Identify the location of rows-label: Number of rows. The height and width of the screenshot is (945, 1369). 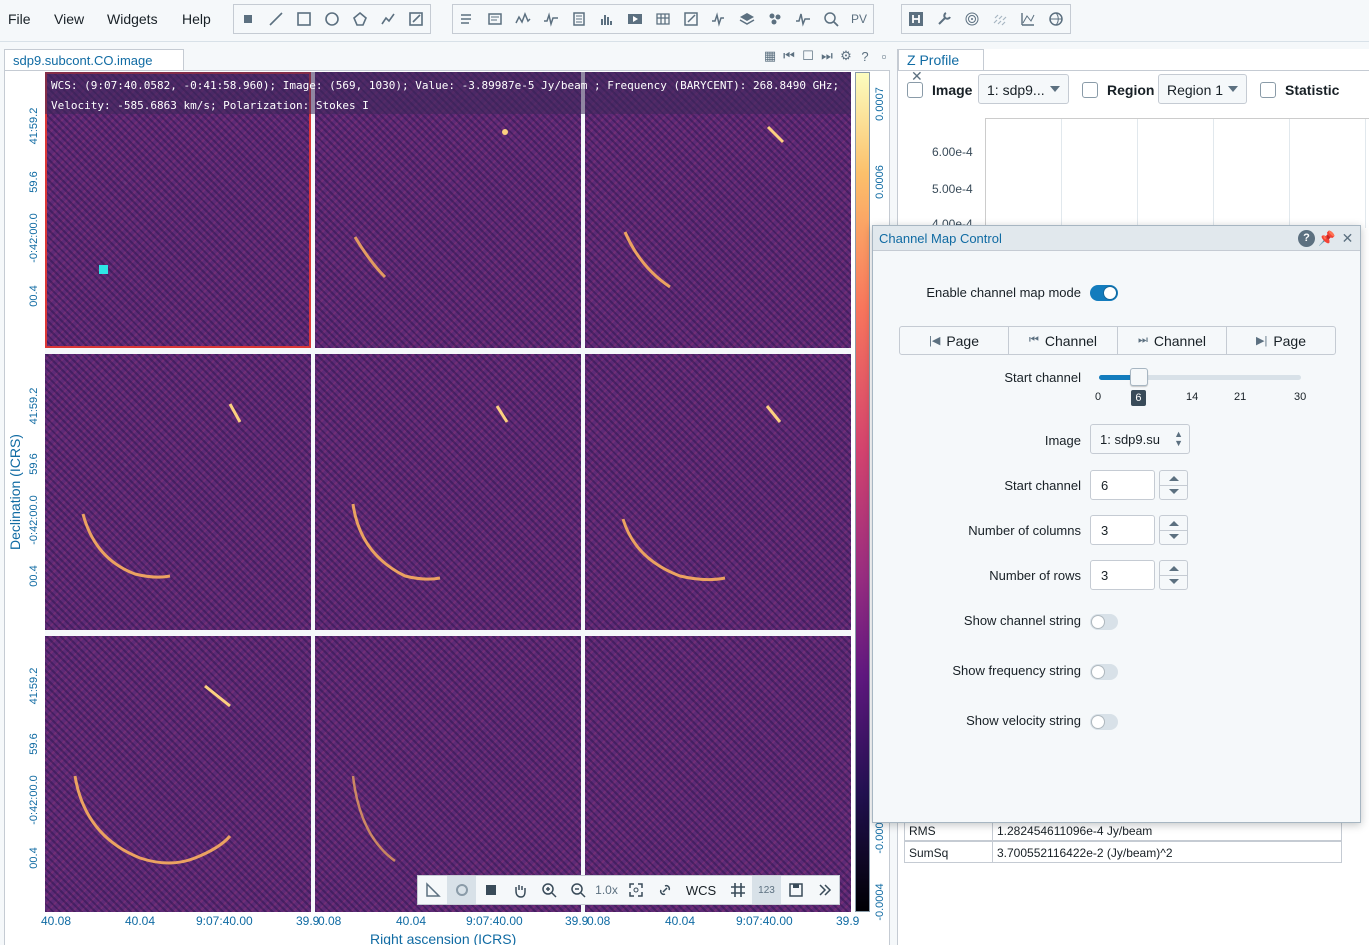
(1035, 575).